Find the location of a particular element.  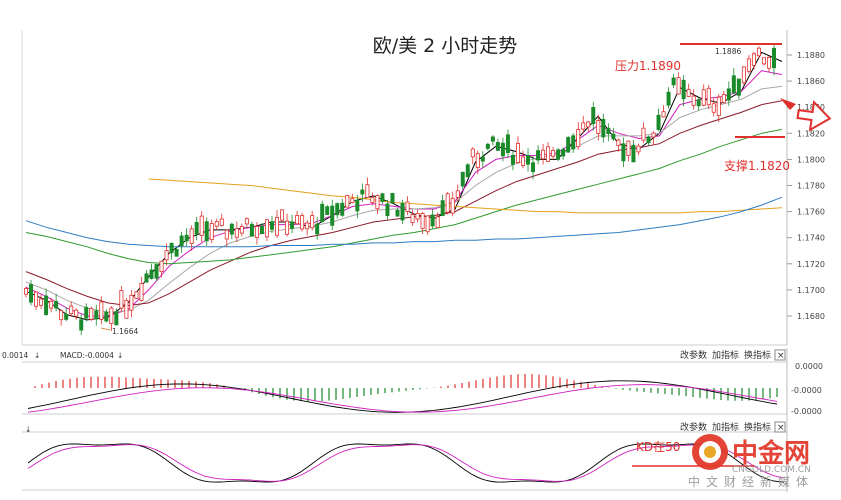

macd-toolbar: 改参数 加指标 换指标 × is located at coordinates (733, 355).